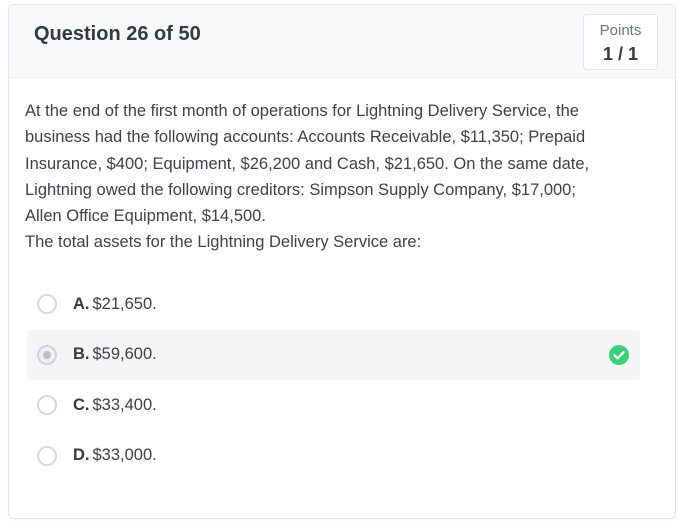  I want to click on option-c: C. $33,400., so click(333, 405).